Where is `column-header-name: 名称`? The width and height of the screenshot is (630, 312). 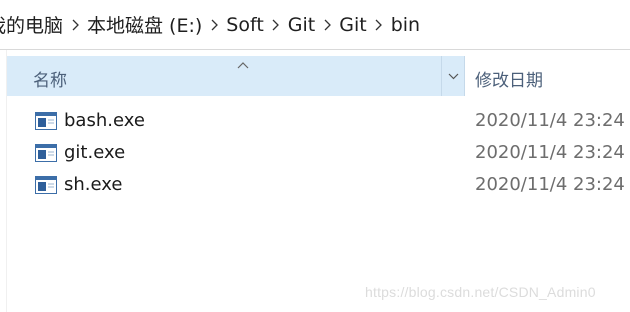
column-header-name: 名称 is located at coordinates (236, 76).